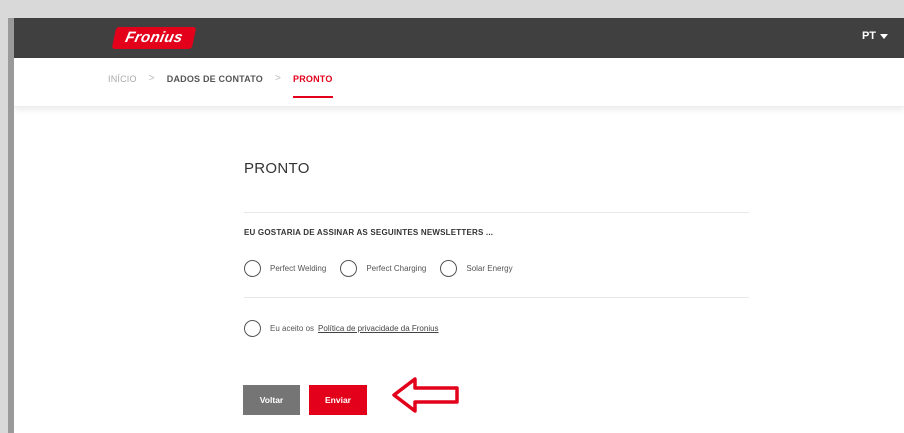 The image size is (904, 433). I want to click on breadcrumb: INÍCIO > DADOS DE CONTATO > PRONTO, so click(459, 82).